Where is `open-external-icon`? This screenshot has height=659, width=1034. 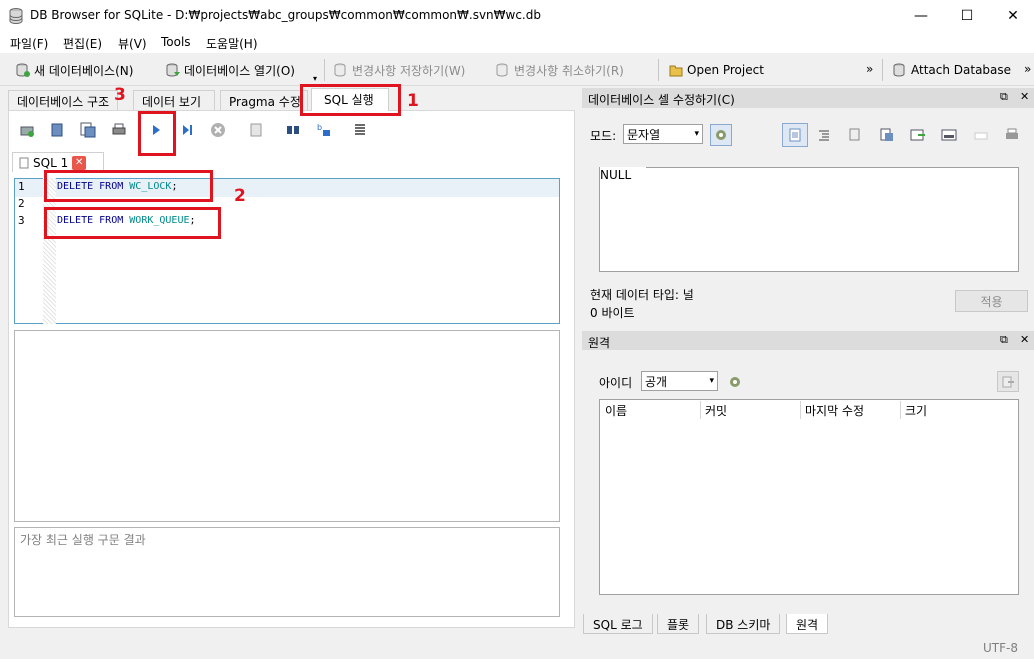
open-external-icon is located at coordinates (918, 135).